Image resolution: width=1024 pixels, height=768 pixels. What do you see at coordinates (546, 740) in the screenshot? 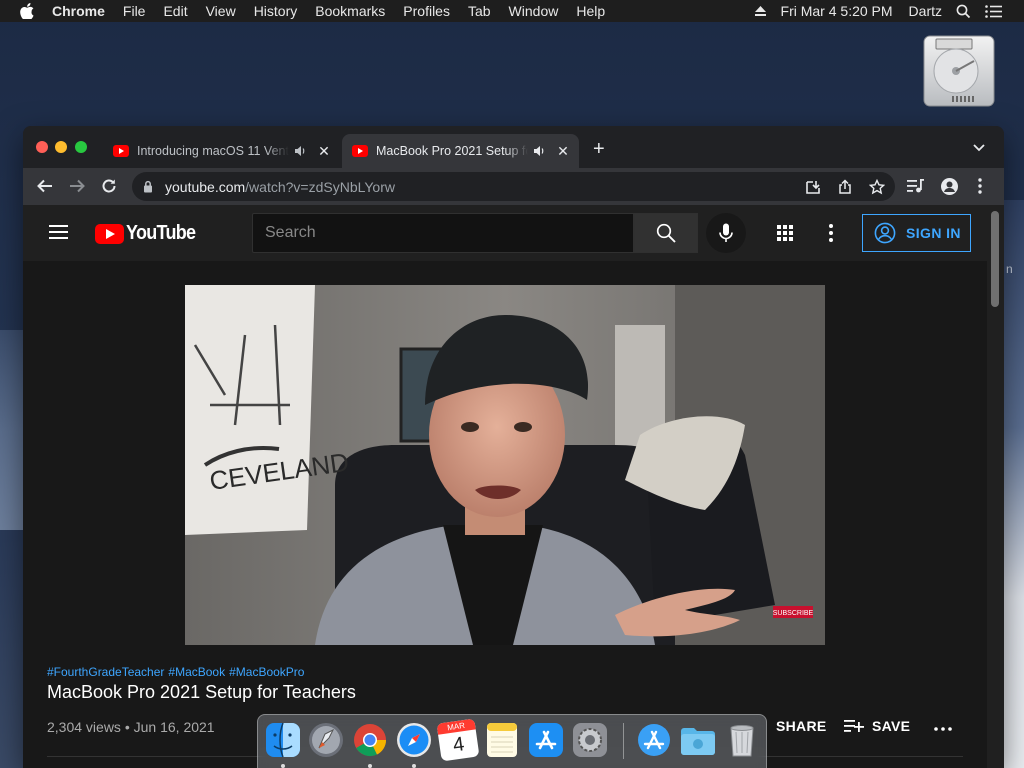
I see `app-store-icon` at bounding box center [546, 740].